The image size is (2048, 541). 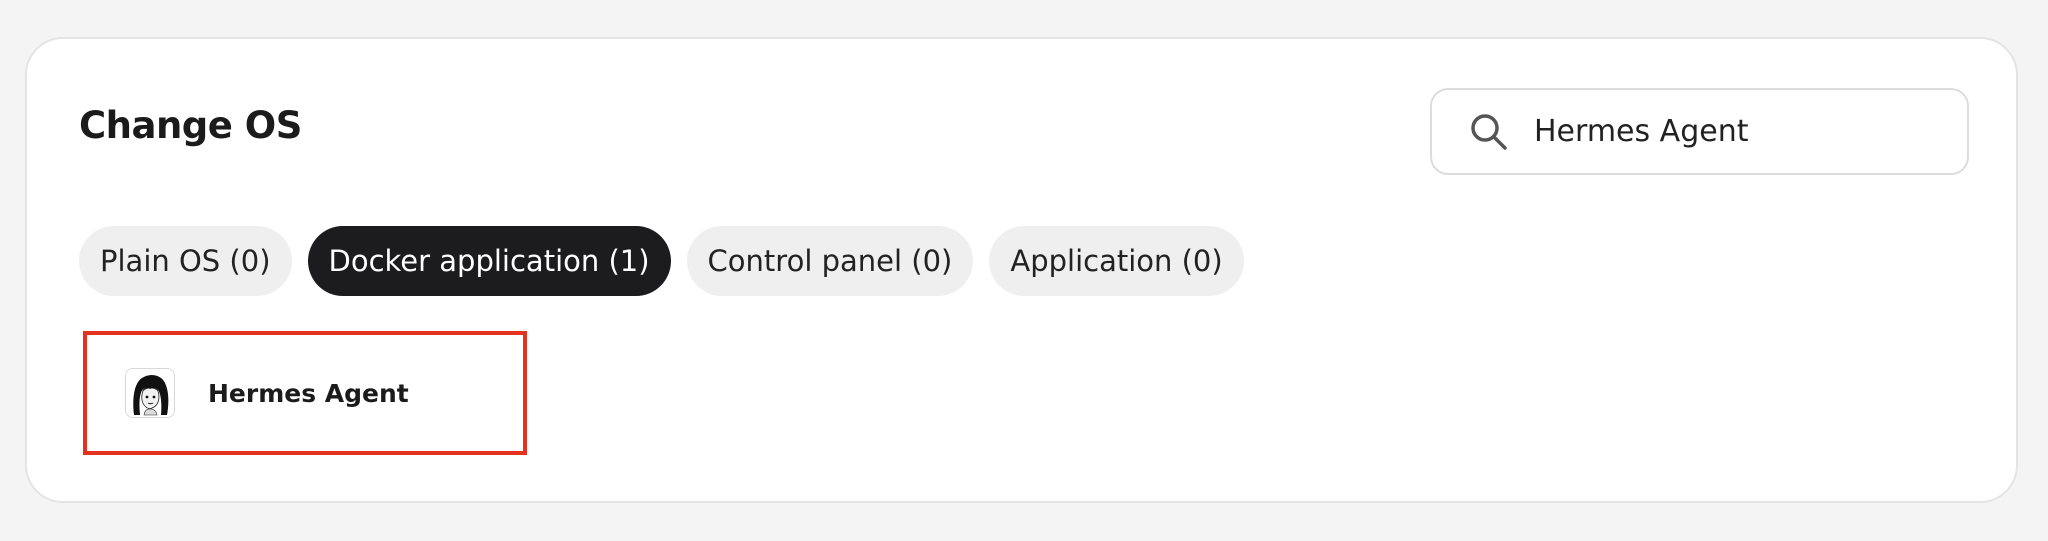 What do you see at coordinates (1734, 131) in the screenshot?
I see `search-input` at bounding box center [1734, 131].